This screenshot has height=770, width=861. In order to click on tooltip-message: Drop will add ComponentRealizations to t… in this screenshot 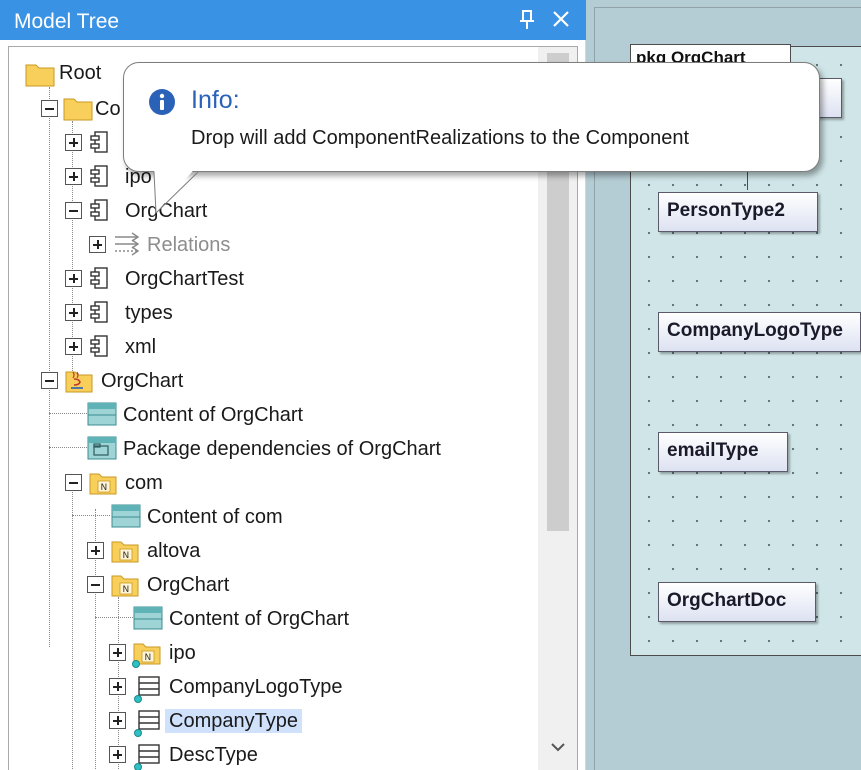, I will do `click(440, 138)`.